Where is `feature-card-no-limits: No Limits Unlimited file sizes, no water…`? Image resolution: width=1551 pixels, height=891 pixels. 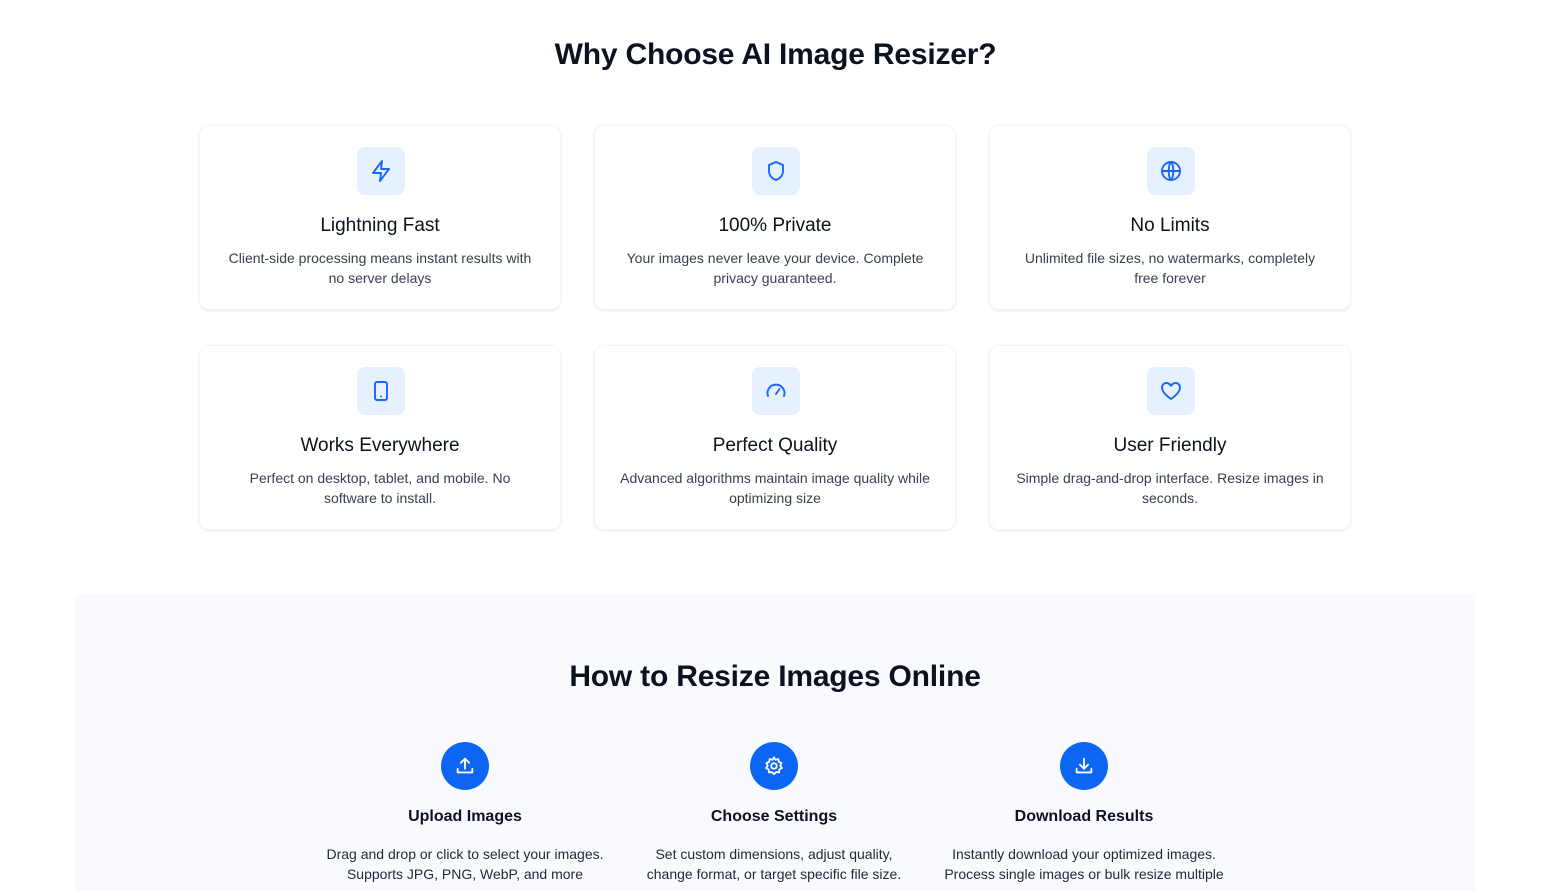 feature-card-no-limits: No Limits Unlimited file sizes, no water… is located at coordinates (1170, 217).